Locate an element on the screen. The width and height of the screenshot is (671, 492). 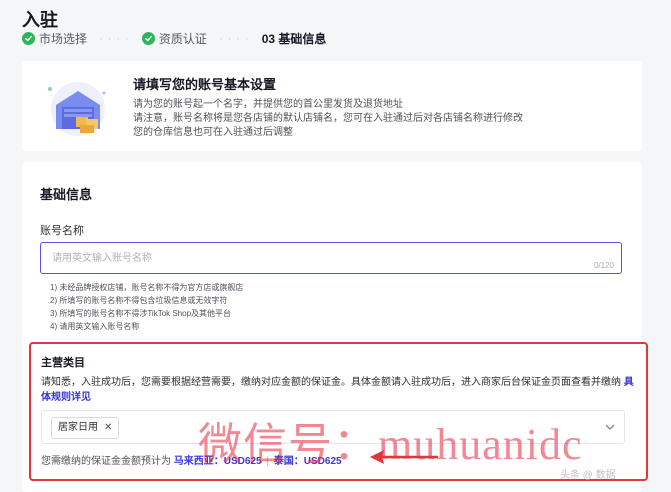
step-indicator: 市场选择 · · · · 资质认证 · · · · 03 基础信息 is located at coordinates (174, 38).